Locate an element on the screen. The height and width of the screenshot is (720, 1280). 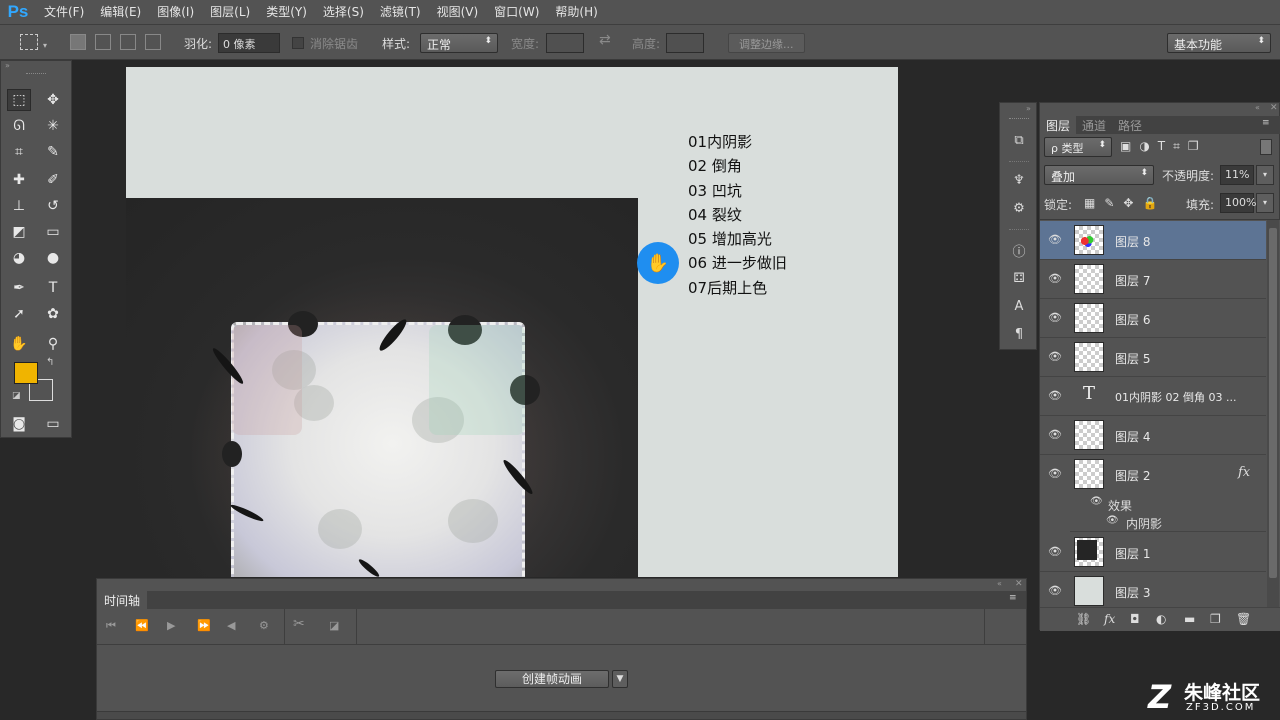
layer-name: 图层 1 is located at coordinates (1132, 553).